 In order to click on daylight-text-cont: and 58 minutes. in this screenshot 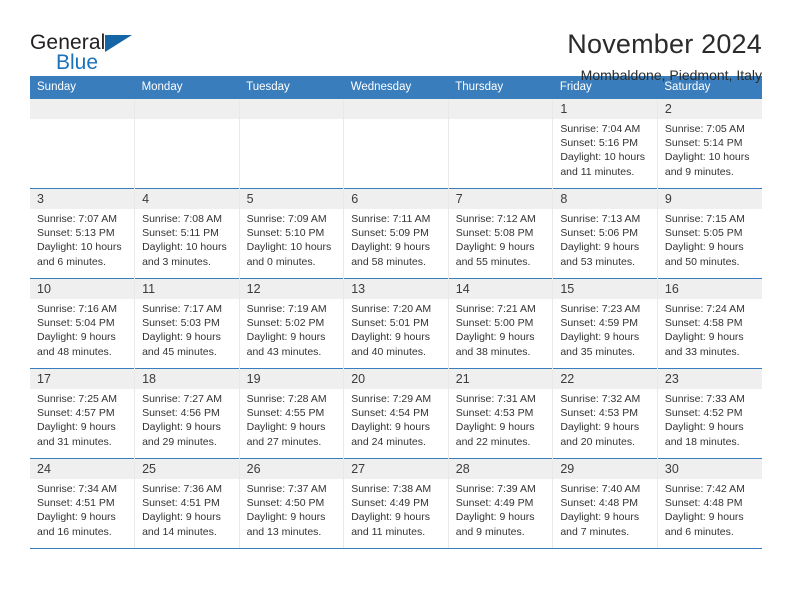, I will do `click(388, 261)`.